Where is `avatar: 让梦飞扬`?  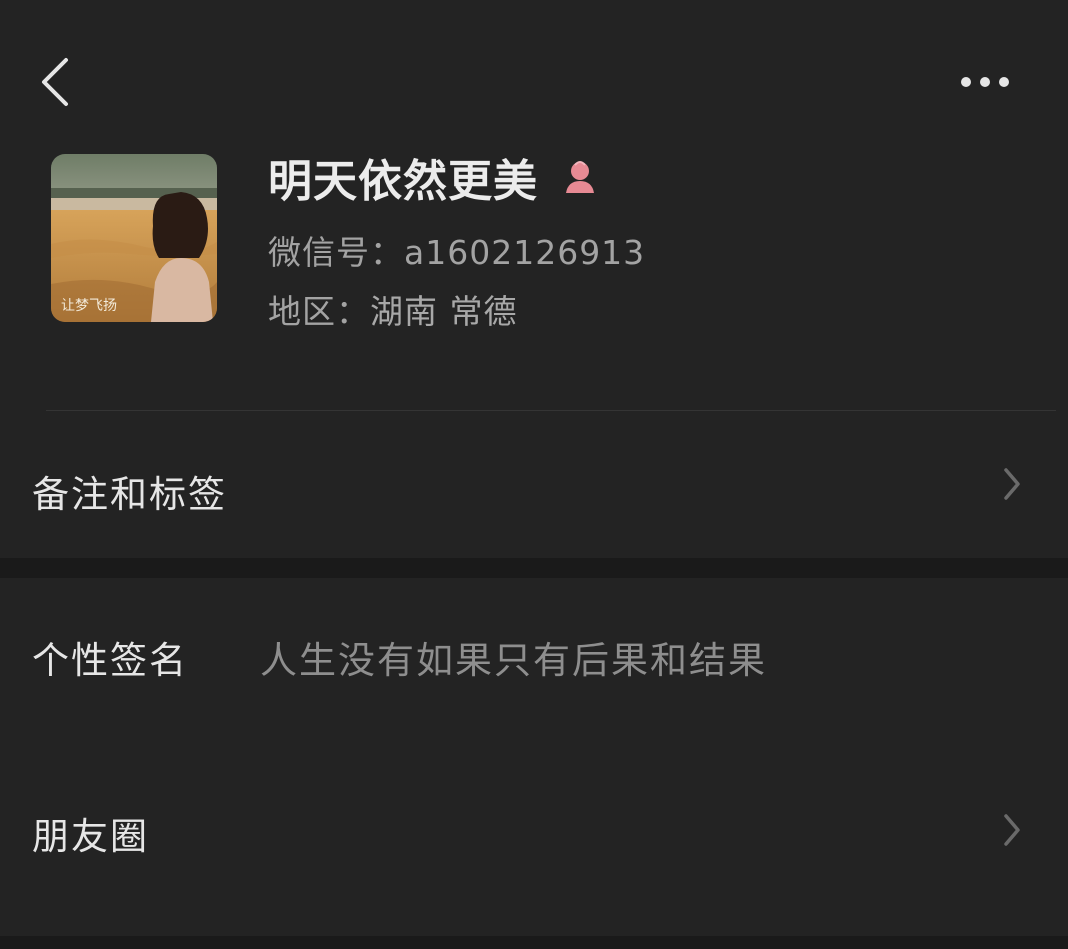 avatar: 让梦飞扬 is located at coordinates (134, 238).